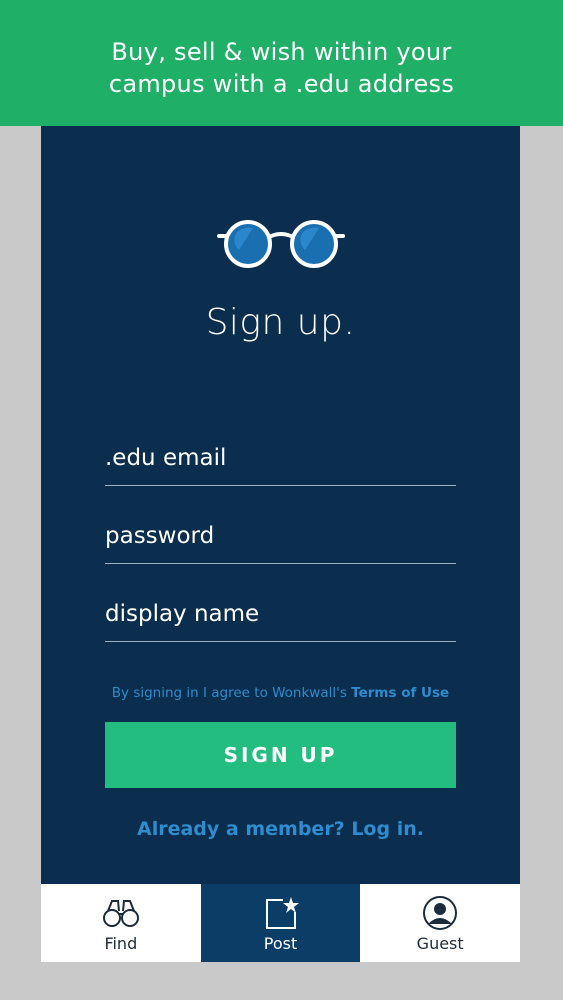  I want to click on password-field-container, so click(280, 539).